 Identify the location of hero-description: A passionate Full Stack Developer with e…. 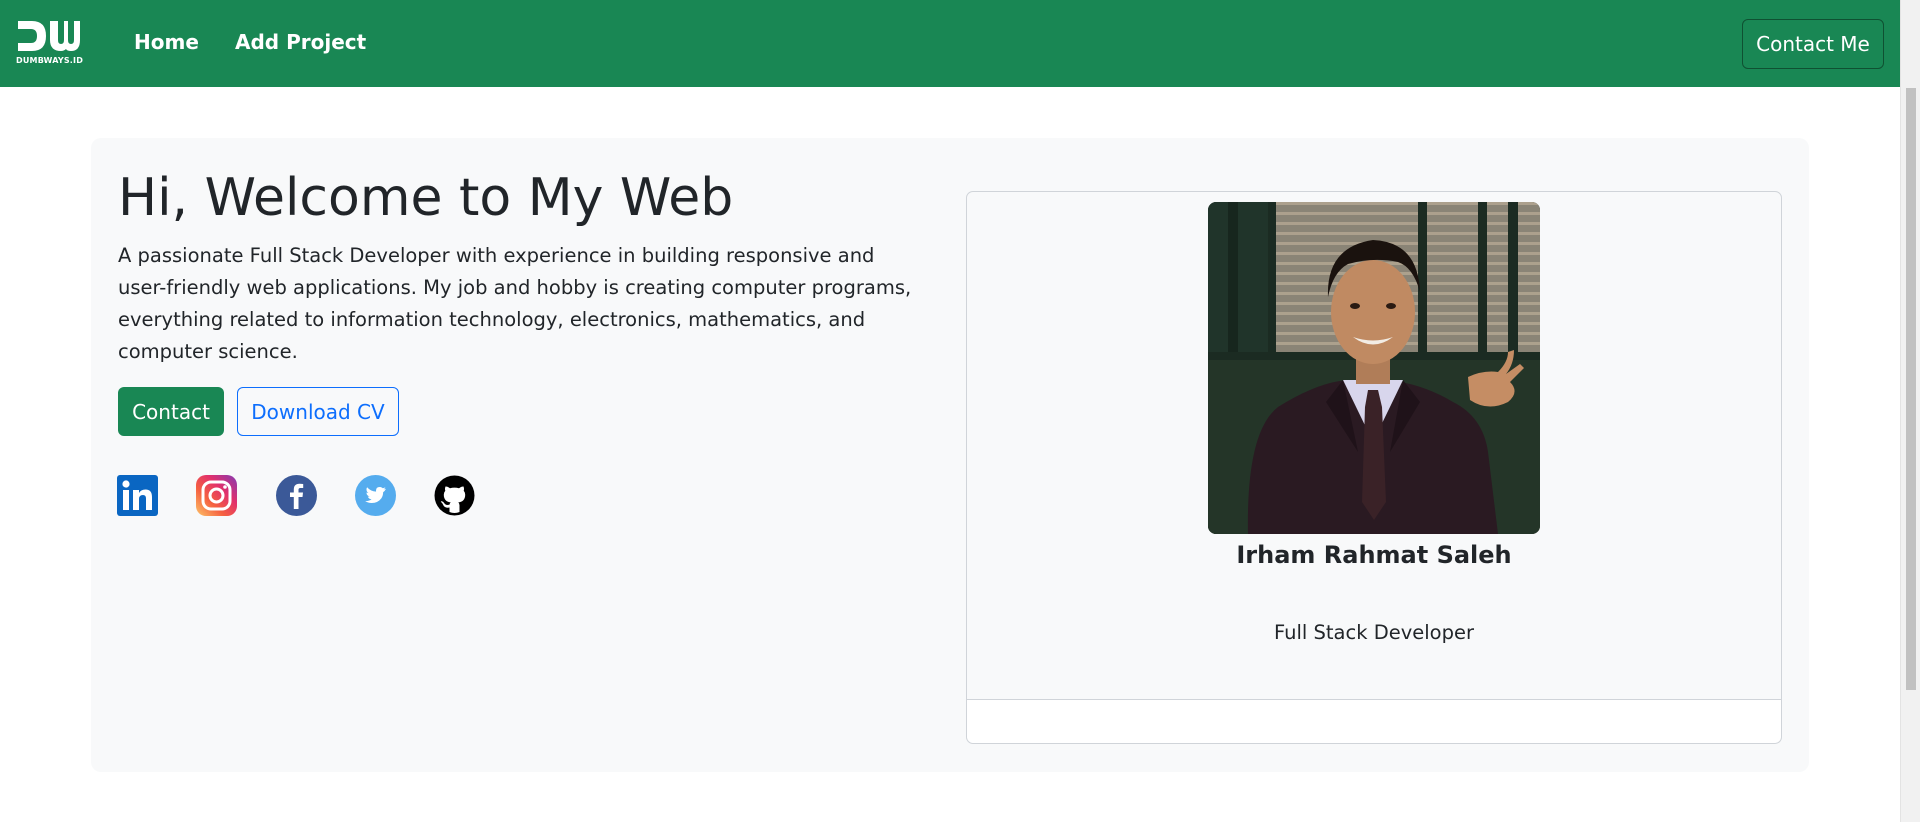
(515, 303).